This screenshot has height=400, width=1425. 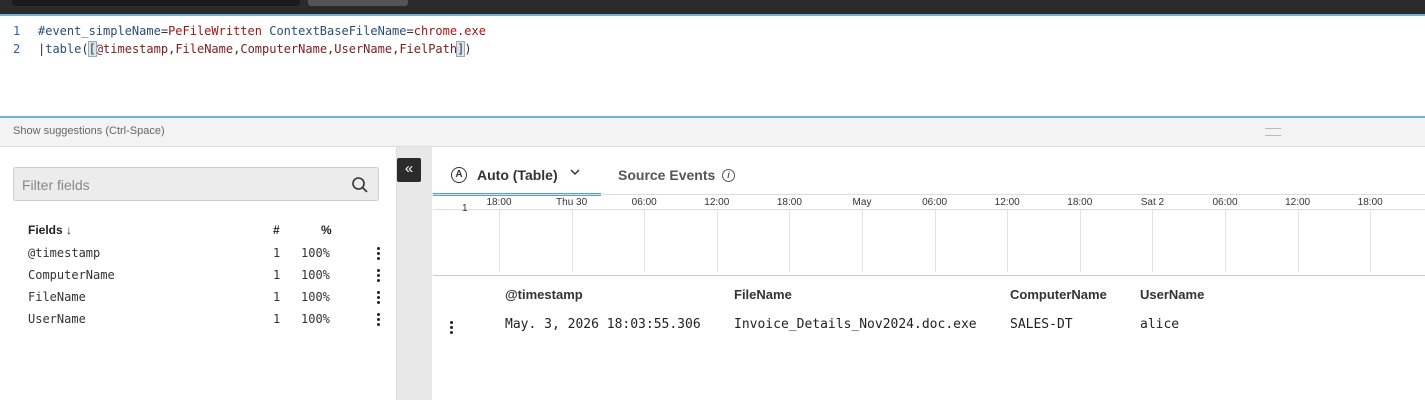 What do you see at coordinates (198, 298) in the screenshot?
I see `field-row: FileName 1 100%` at bounding box center [198, 298].